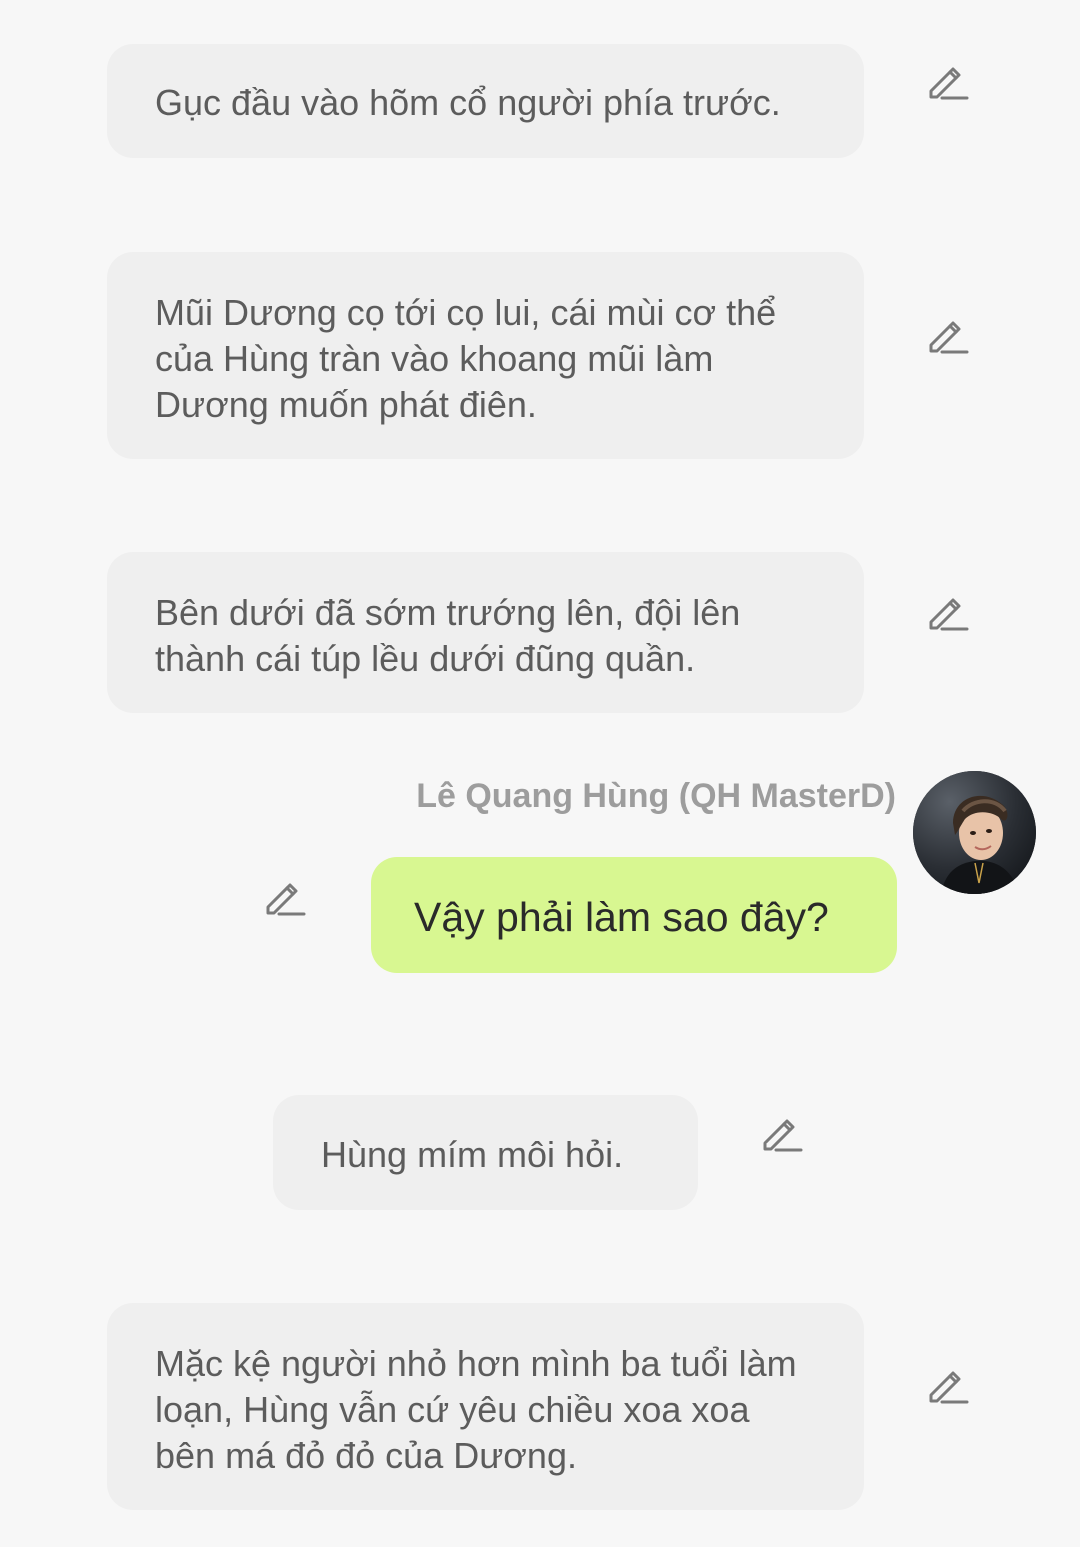  I want to click on narration-bubble: Gục đầu vào hõm cổ người phía trước., so click(485, 101).